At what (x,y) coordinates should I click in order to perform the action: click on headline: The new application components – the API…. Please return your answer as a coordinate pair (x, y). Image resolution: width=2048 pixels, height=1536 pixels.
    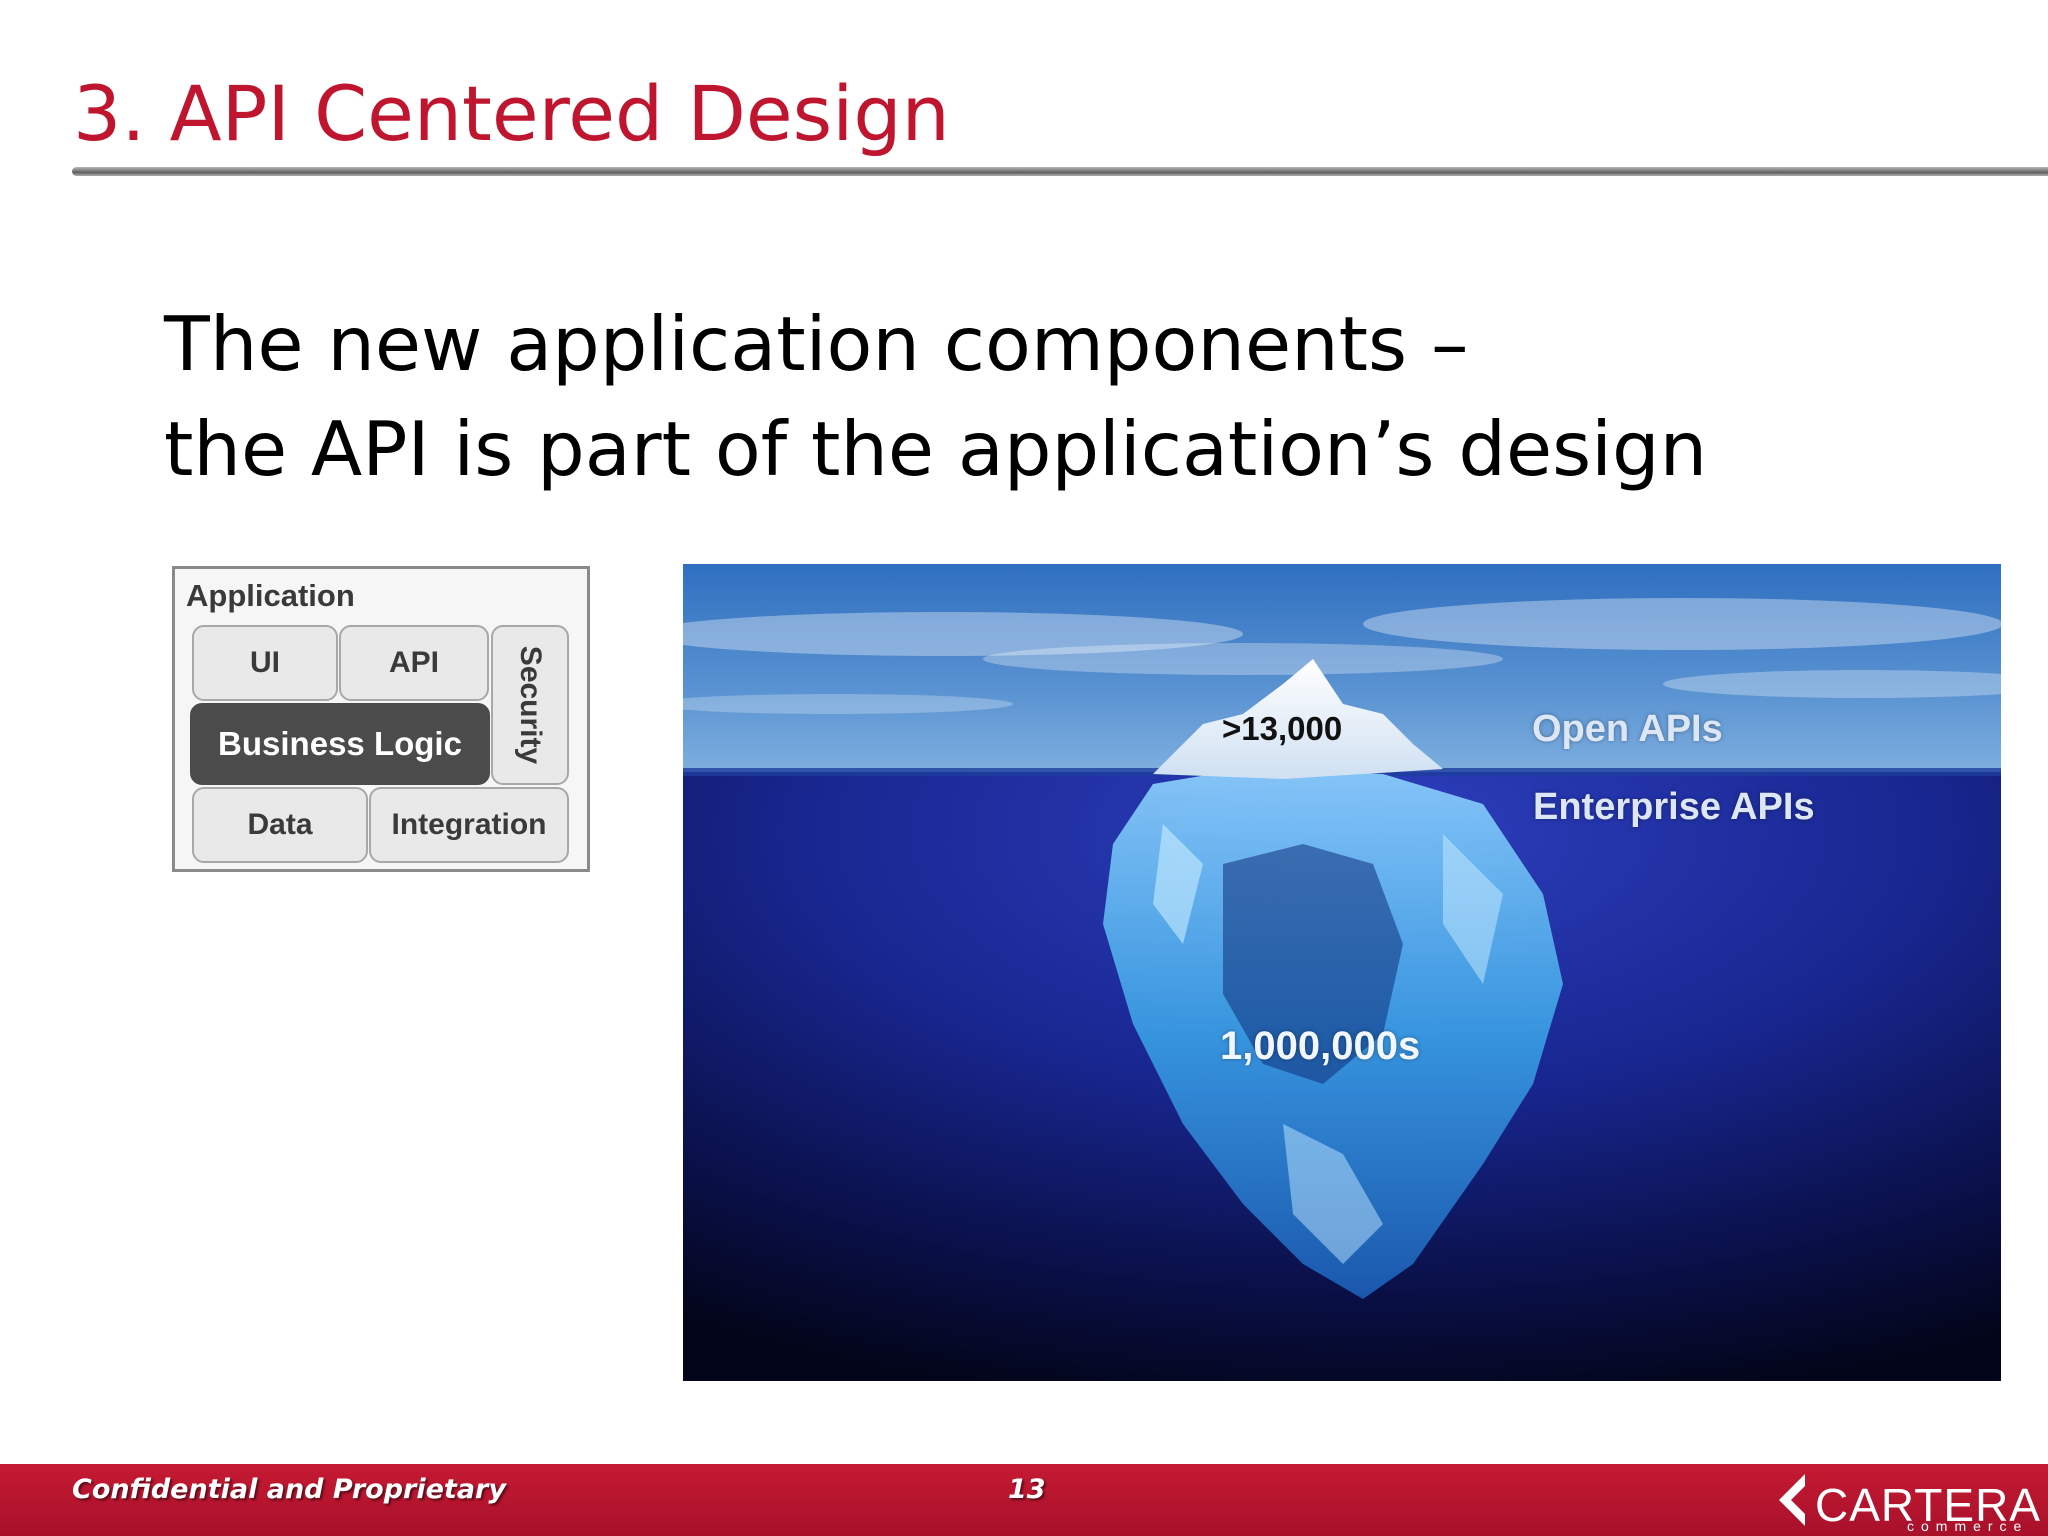
    Looking at the image, I should click on (935, 397).